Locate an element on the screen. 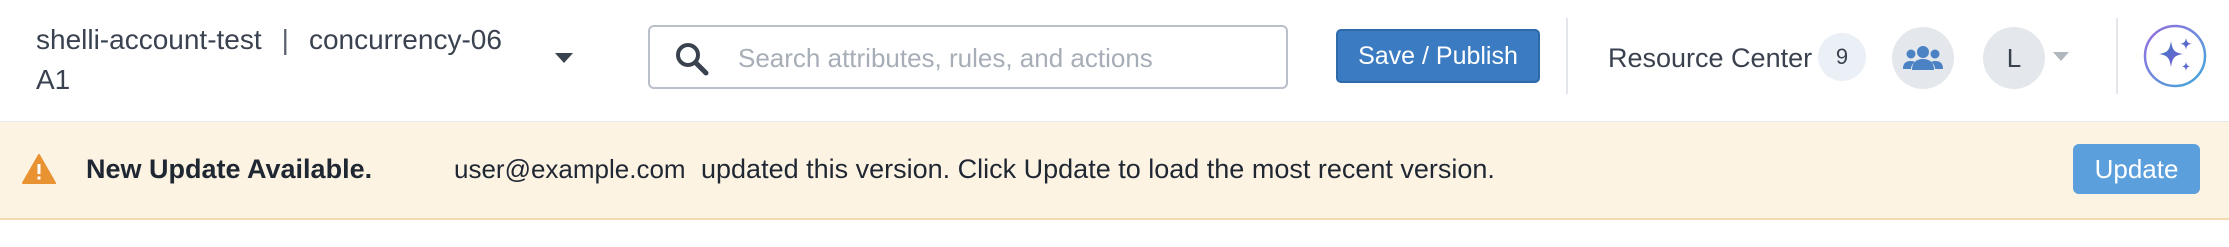 Image resolution: width=2229 pixels, height=247 pixels. account-selector: shelli-account-test | concurrency-06 A1 is located at coordinates (316, 60).